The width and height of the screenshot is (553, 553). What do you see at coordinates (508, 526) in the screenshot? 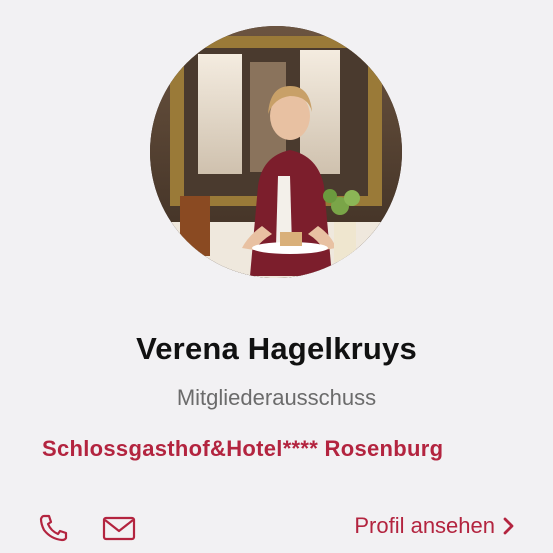
I see `chevron-right-icon` at bounding box center [508, 526].